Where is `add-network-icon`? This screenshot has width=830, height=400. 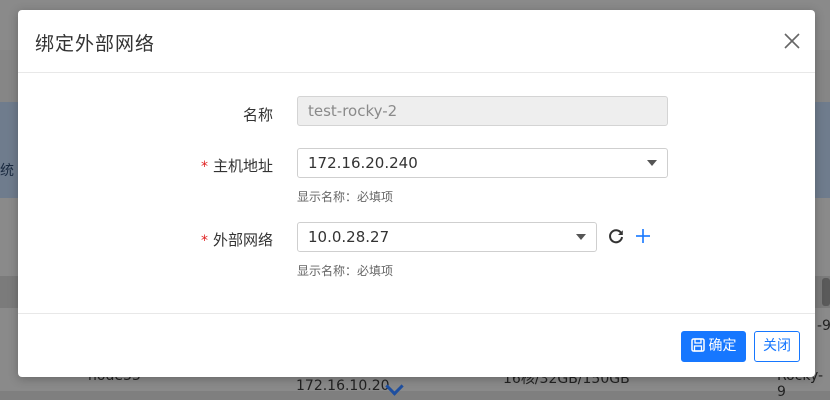
add-network-icon is located at coordinates (643, 236).